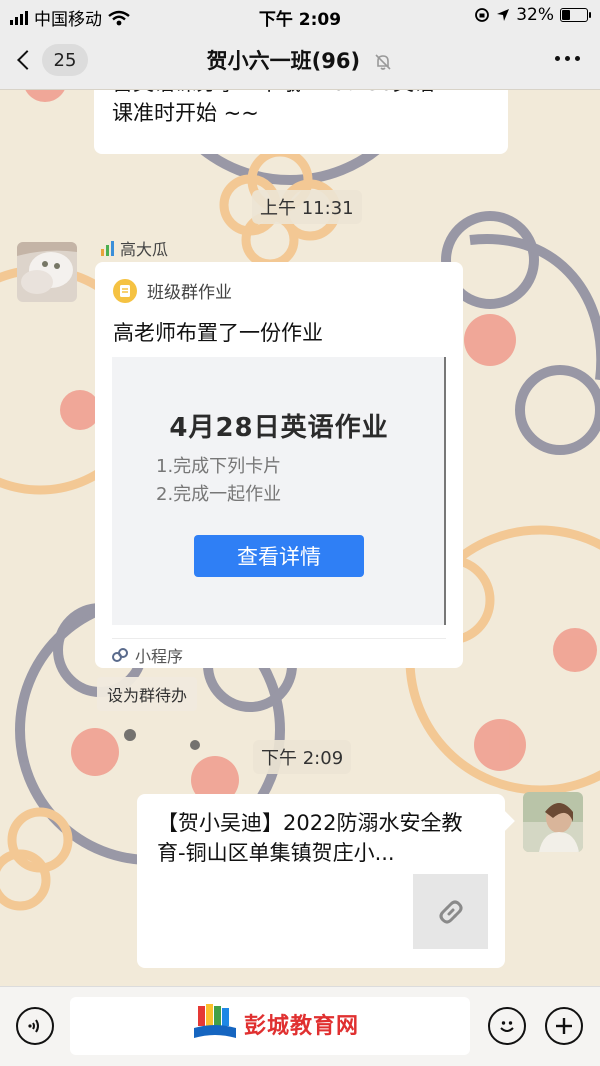  I want to click on chat-header: 25 贺小六一班(96), so click(300, 60).